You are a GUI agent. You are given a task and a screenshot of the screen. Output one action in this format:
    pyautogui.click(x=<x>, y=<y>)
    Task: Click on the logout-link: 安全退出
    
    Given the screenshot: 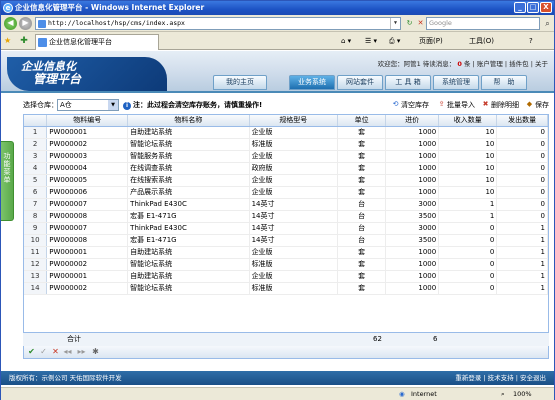 What is the action you would take?
    pyautogui.click(x=533, y=378)
    